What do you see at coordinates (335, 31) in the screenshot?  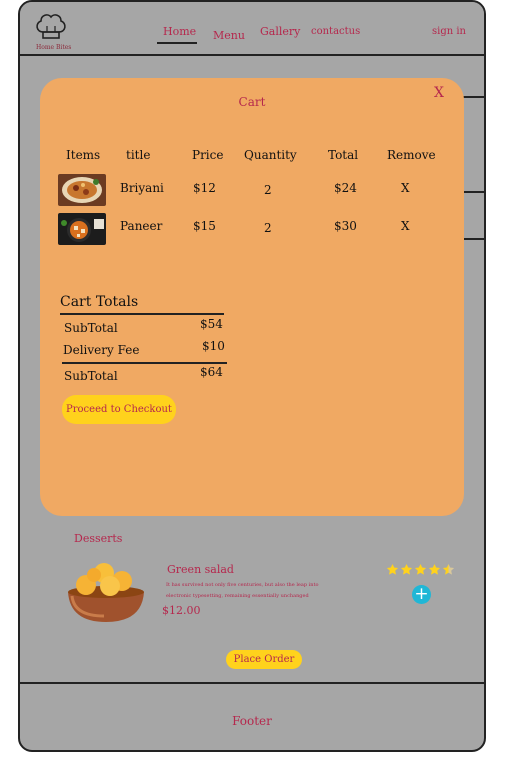 I see `nav-contactus-link: contactus` at bounding box center [335, 31].